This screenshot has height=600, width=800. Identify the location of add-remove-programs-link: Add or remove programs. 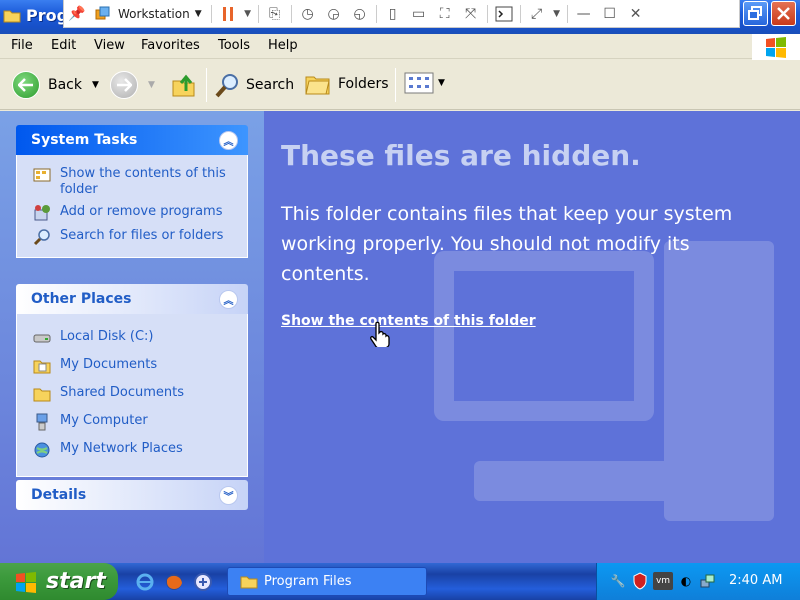
(132, 213).